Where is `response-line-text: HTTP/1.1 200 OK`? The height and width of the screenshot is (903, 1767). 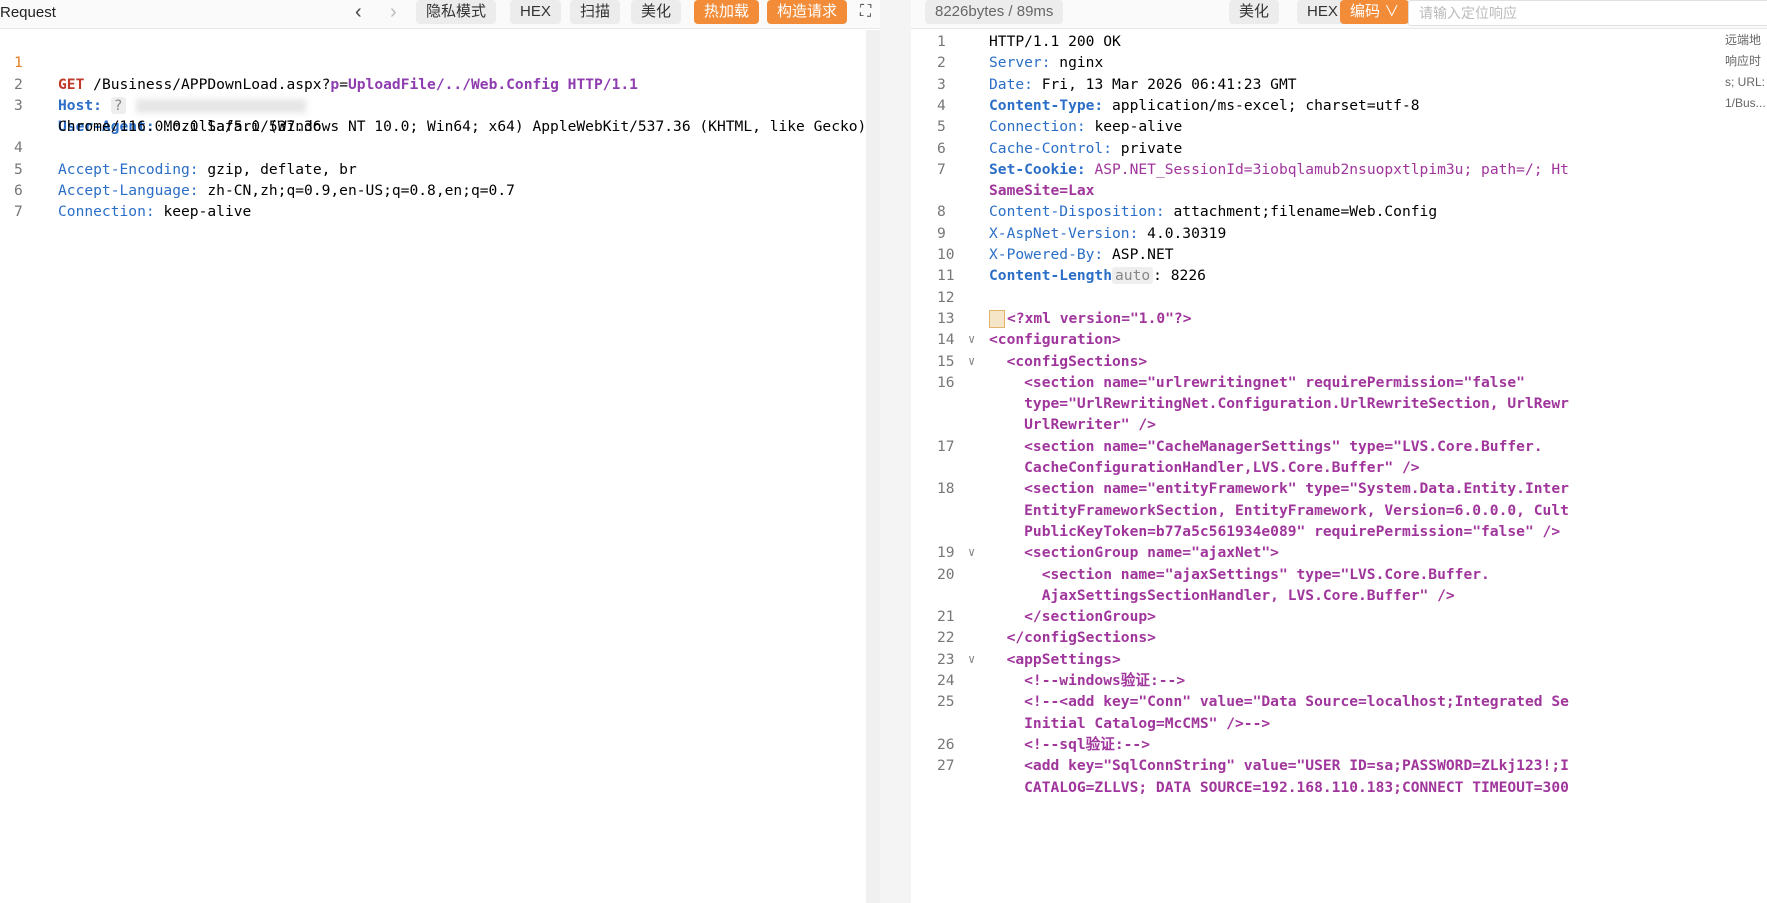 response-line-text: HTTP/1.1 200 OK is located at coordinates (1055, 41).